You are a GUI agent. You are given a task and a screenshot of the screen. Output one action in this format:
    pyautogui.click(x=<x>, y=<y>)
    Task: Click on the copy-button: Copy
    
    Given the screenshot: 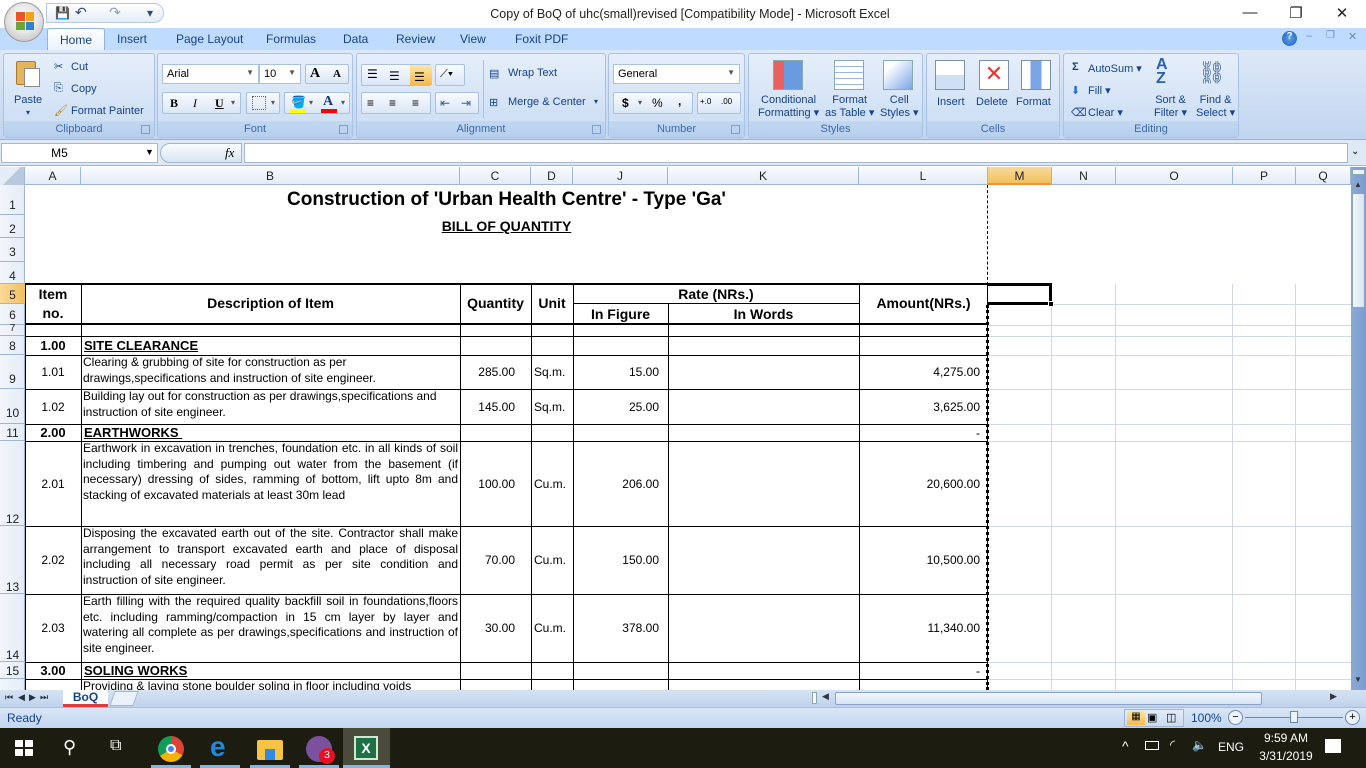 What is the action you would take?
    pyautogui.click(x=84, y=89)
    